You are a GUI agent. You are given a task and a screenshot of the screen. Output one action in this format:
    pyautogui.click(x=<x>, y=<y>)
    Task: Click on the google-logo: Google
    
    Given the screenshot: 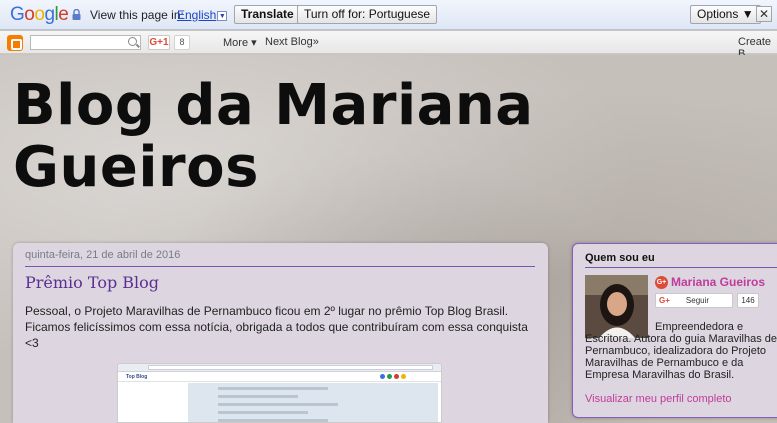 What is the action you would take?
    pyautogui.click(x=39, y=15)
    